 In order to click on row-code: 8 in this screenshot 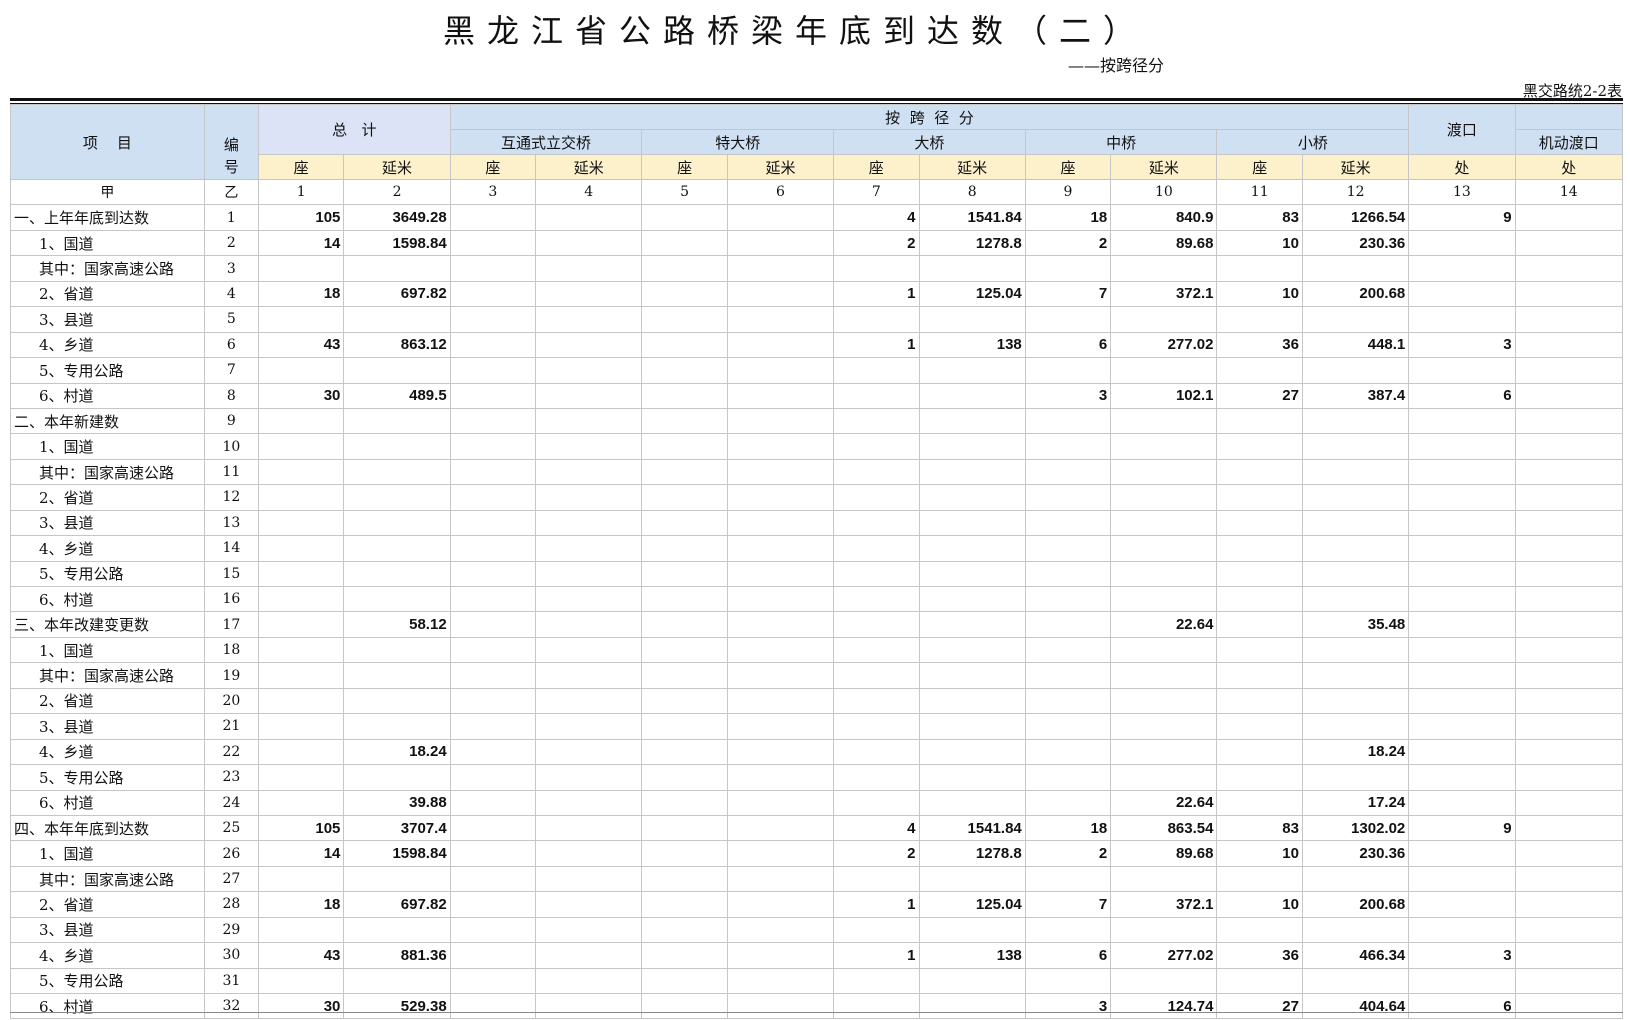, I will do `click(231, 395)`.